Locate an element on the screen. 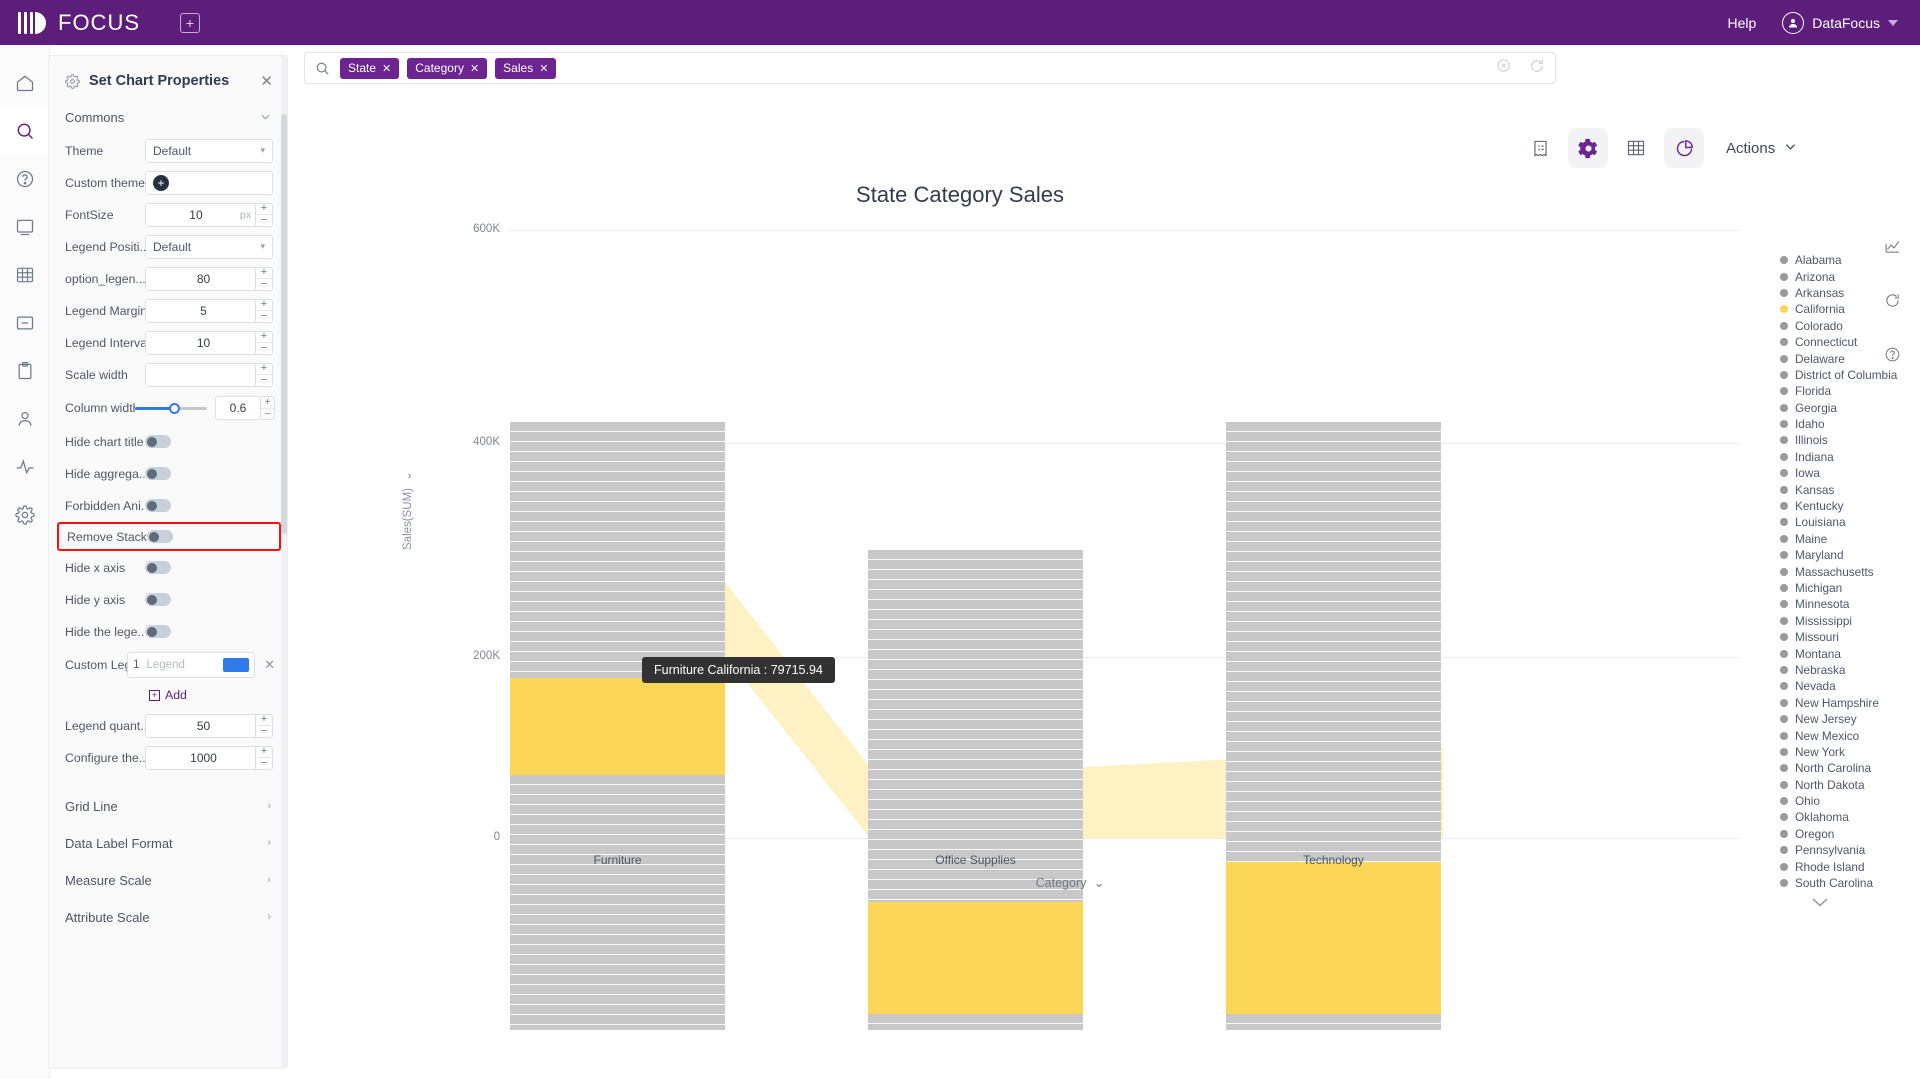 This screenshot has height=1079, width=1920. plus-square-icon: + is located at coordinates (190, 22).